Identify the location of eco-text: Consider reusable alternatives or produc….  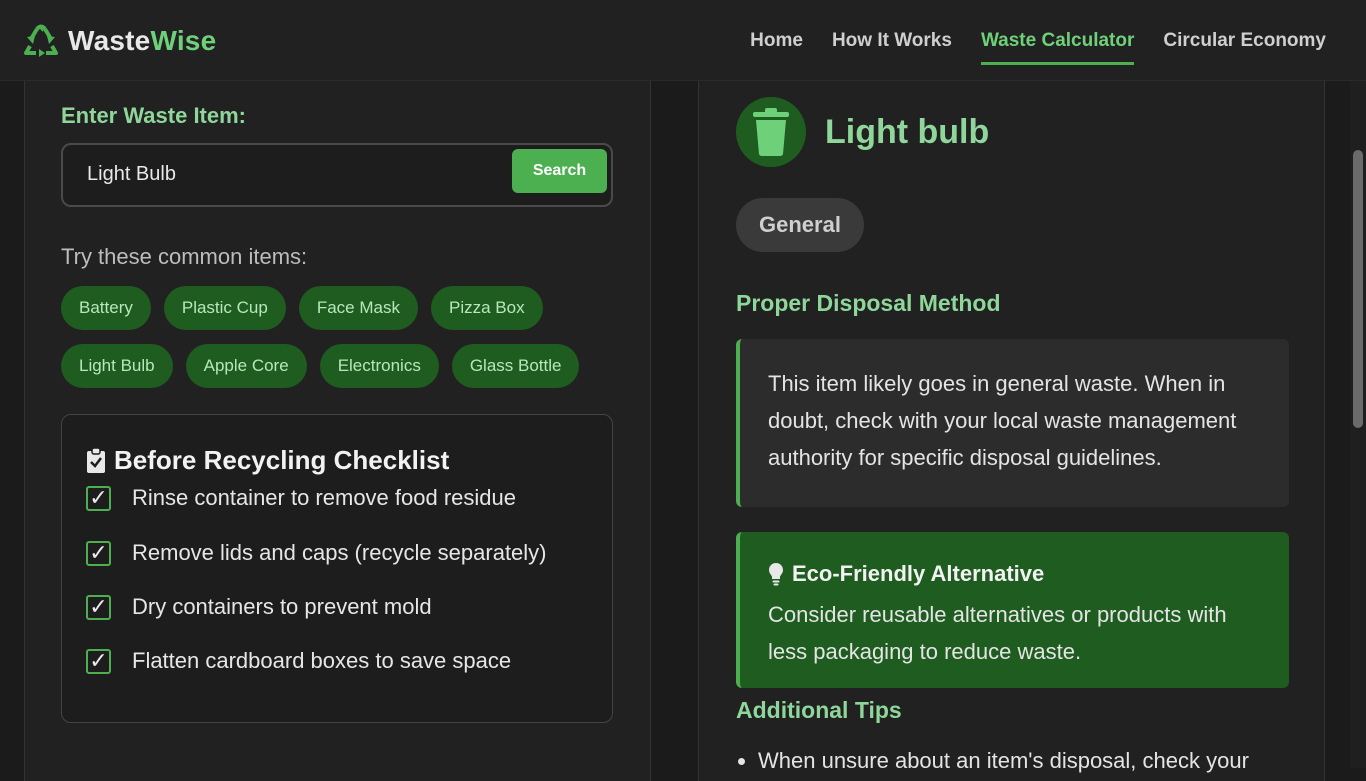
(997, 633).